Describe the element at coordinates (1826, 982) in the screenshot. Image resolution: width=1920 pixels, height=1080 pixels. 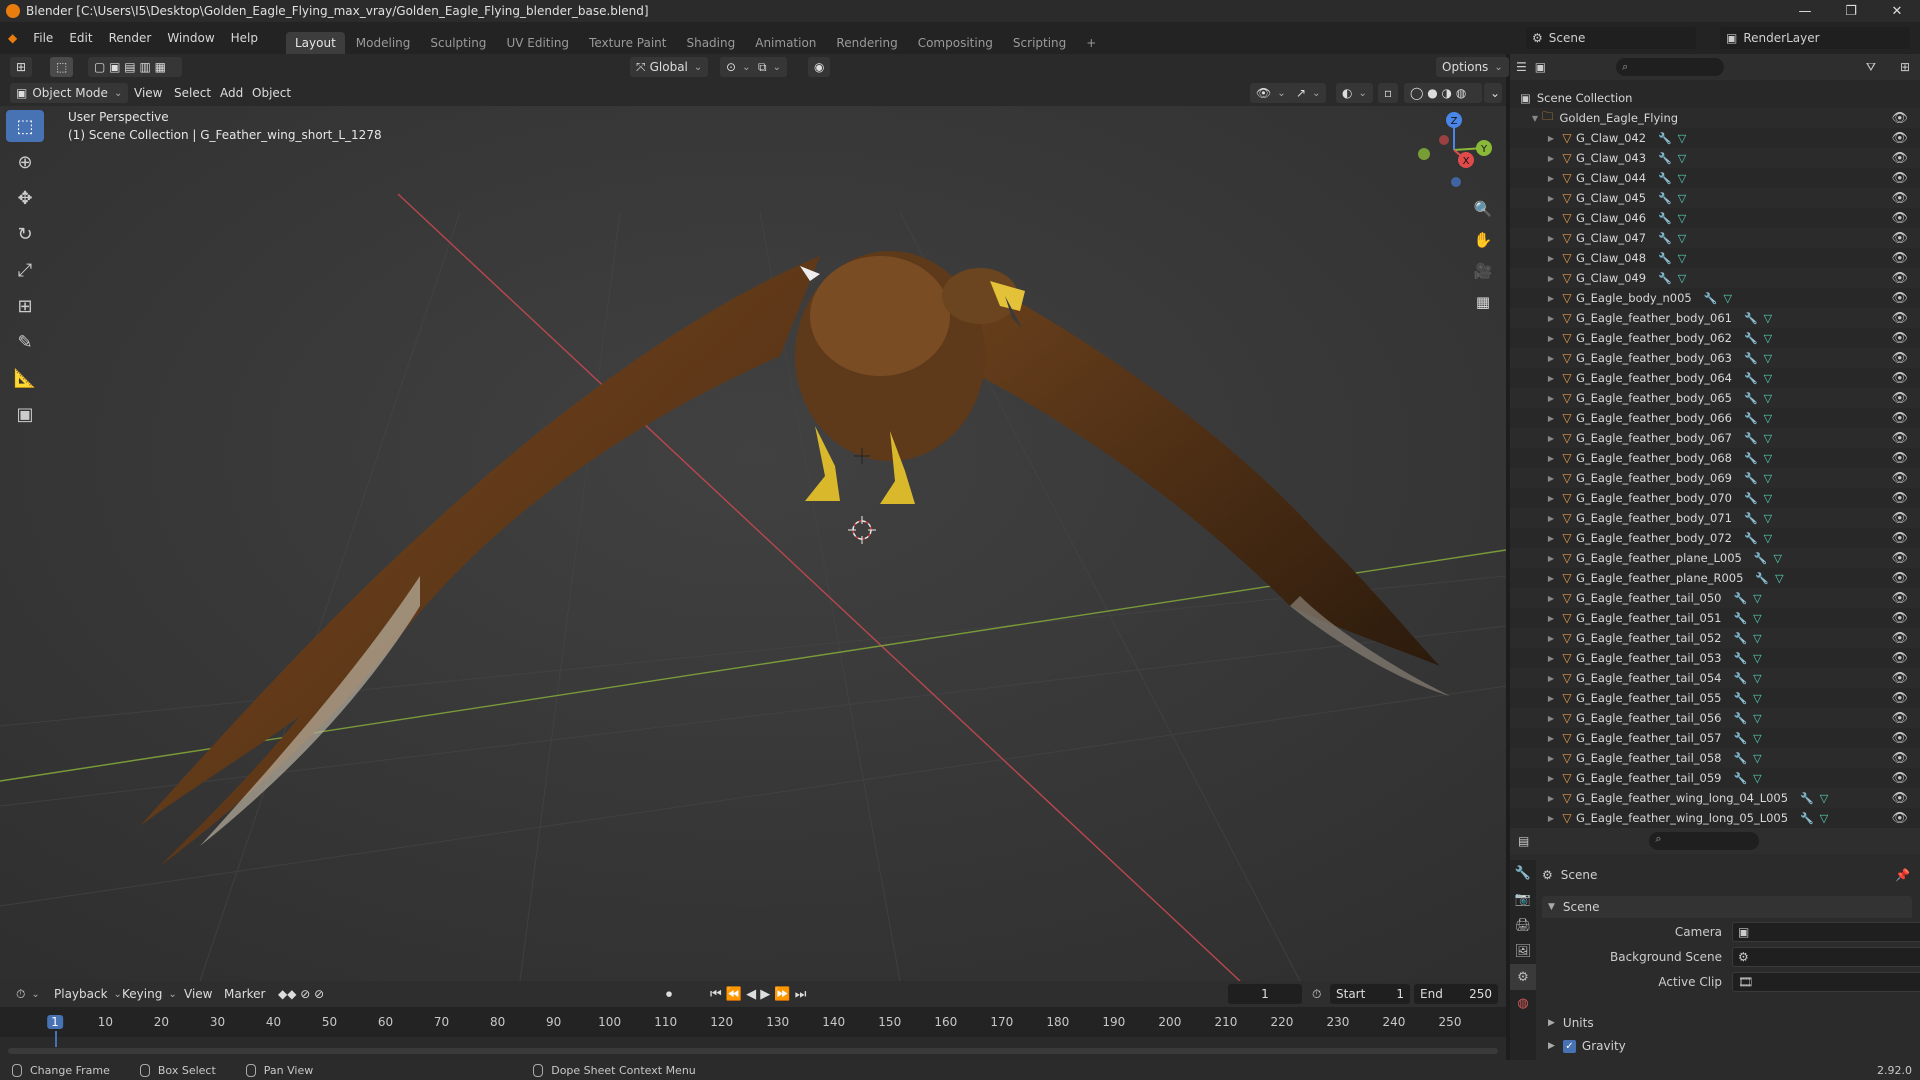
I see `active-clip-field: 🎞` at that location.